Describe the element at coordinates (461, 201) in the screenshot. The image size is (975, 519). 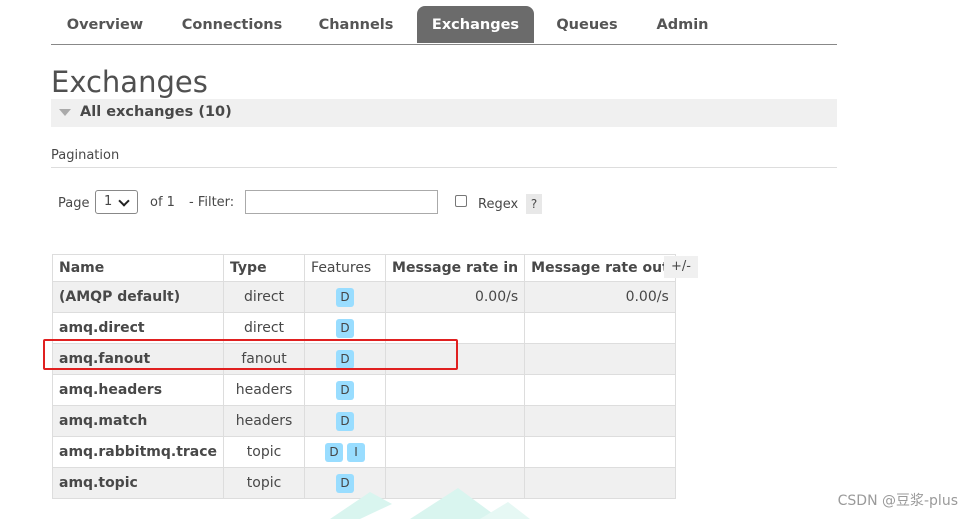
I see `regex-checkbox` at that location.